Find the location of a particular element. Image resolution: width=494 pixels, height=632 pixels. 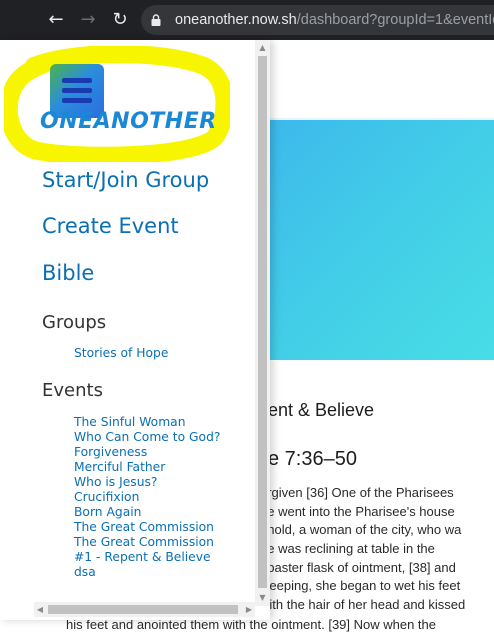

event-link: Who Can Come to God? is located at coordinates (164, 437).